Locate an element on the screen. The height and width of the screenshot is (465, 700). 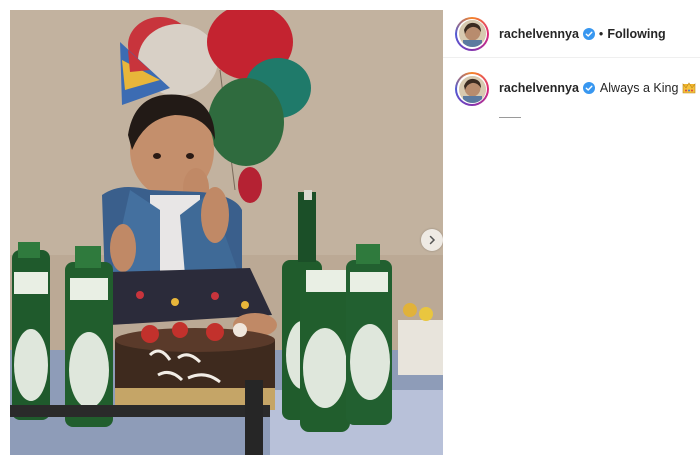
caption: rachelvennya Always a King is located at coordinates (597, 88).